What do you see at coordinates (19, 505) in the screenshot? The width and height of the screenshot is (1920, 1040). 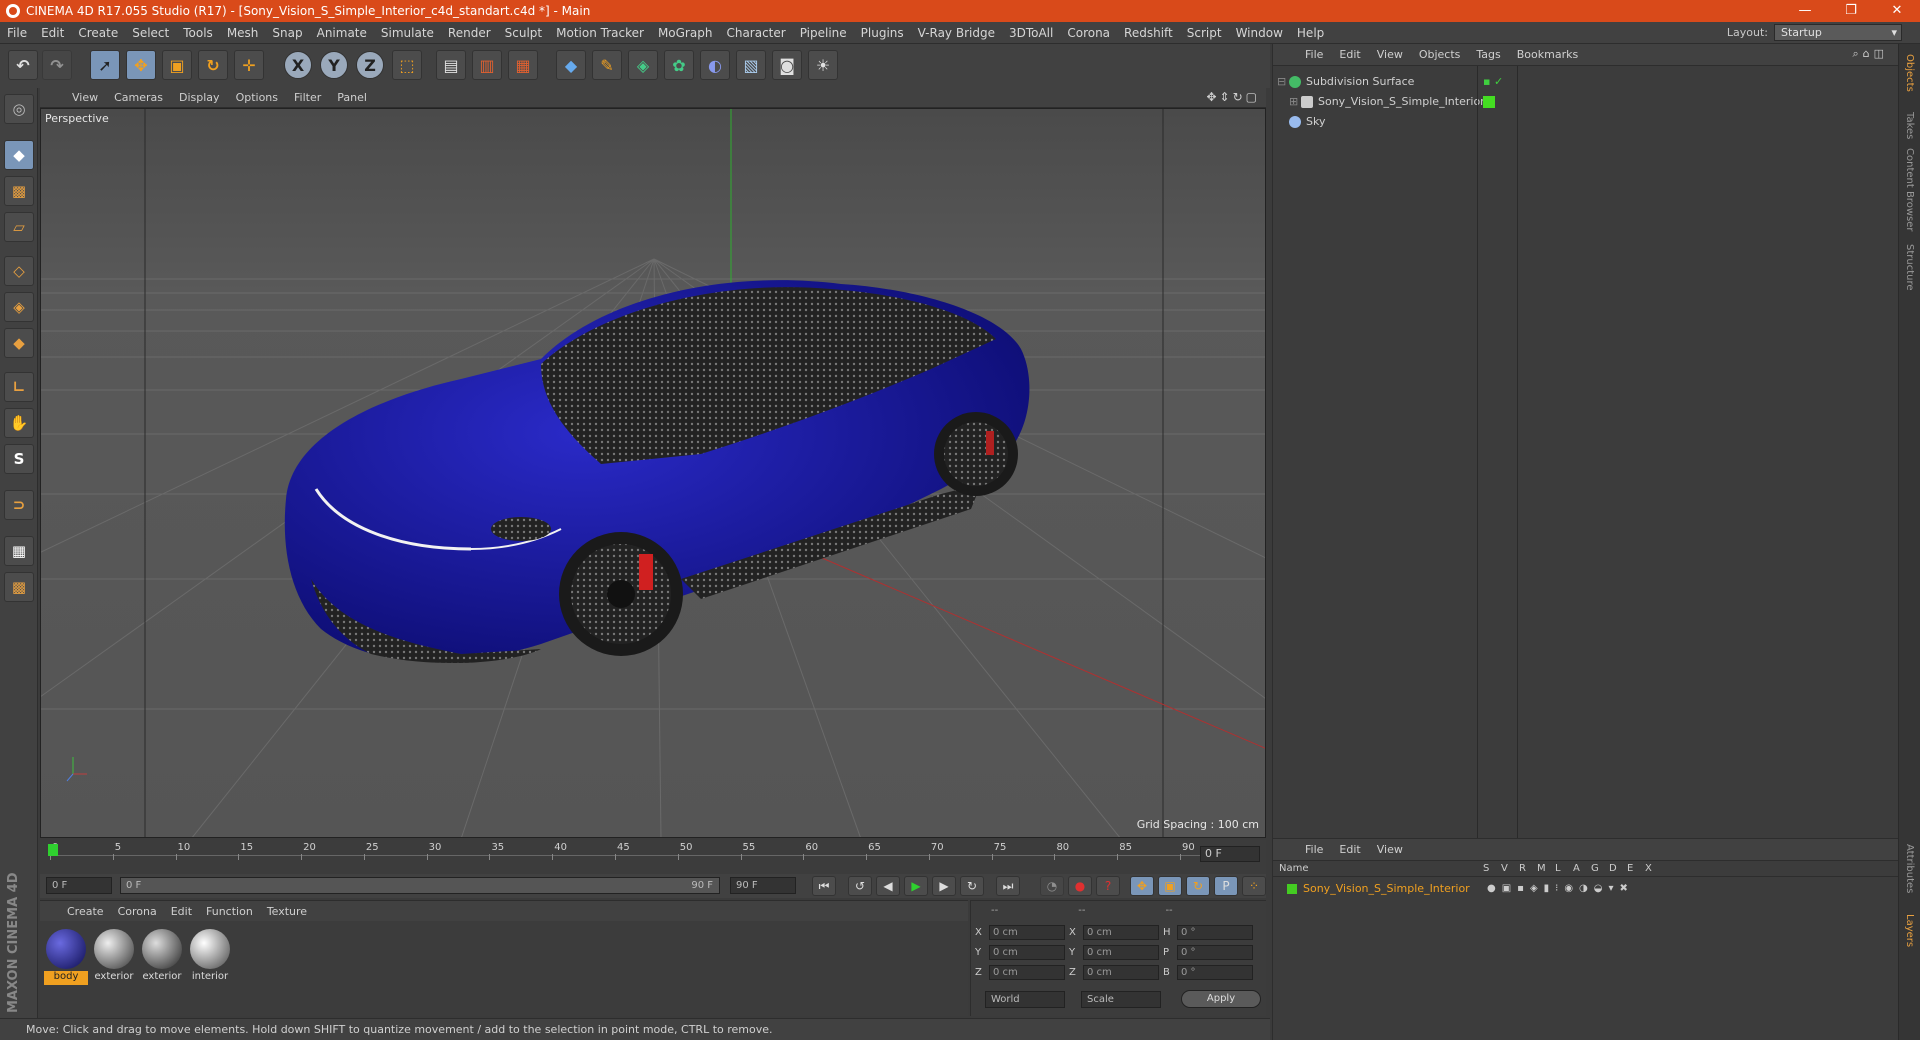 I see `snapping-icon: ⊃` at bounding box center [19, 505].